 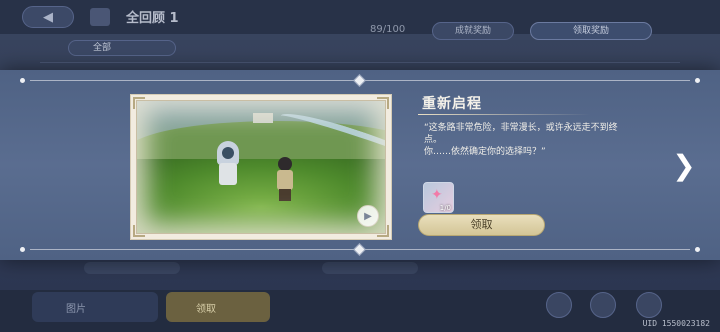 I want to click on description-line: “这条路非常危险，非常漫长，或许永远走不到终点。, so click(x=521, y=134).